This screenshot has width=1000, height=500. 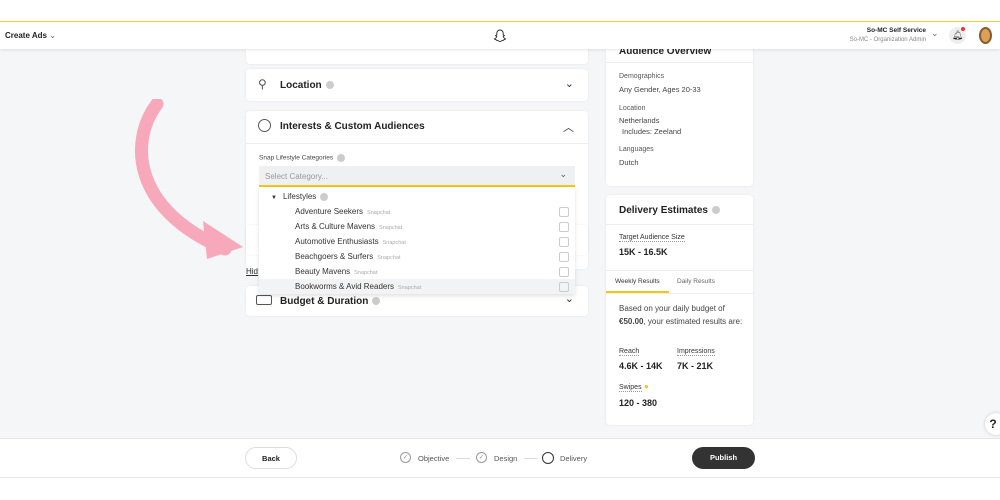 What do you see at coordinates (637, 281) in the screenshot?
I see `tab-weekly-results: Weekly Results` at bounding box center [637, 281].